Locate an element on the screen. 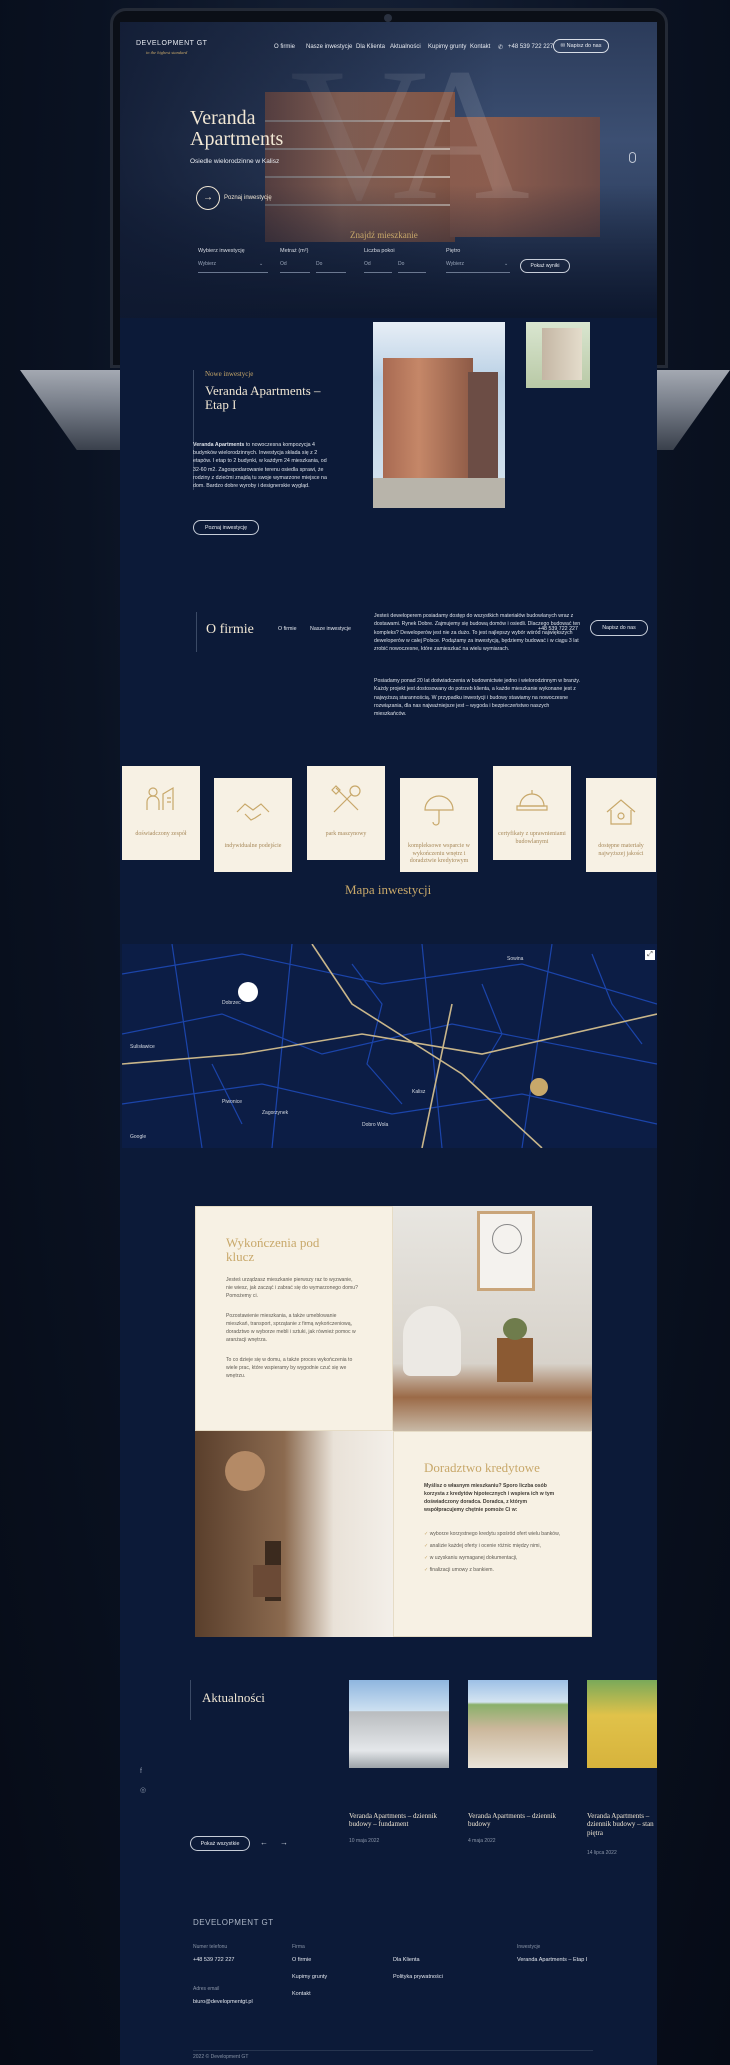  filter-investment-label: Wybierz inwestycję is located at coordinates (221, 251).